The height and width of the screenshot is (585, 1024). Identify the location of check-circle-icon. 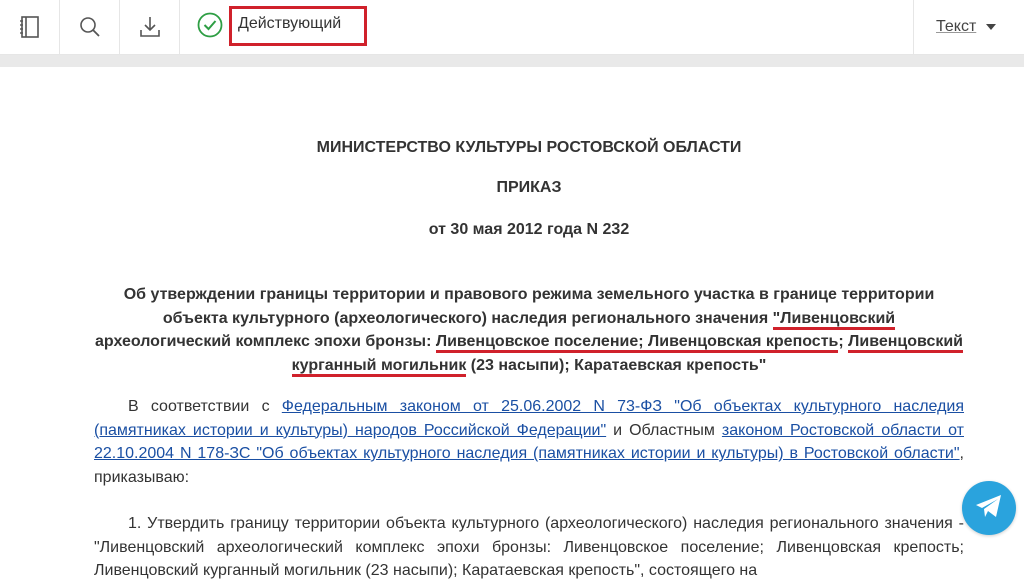
(210, 27).